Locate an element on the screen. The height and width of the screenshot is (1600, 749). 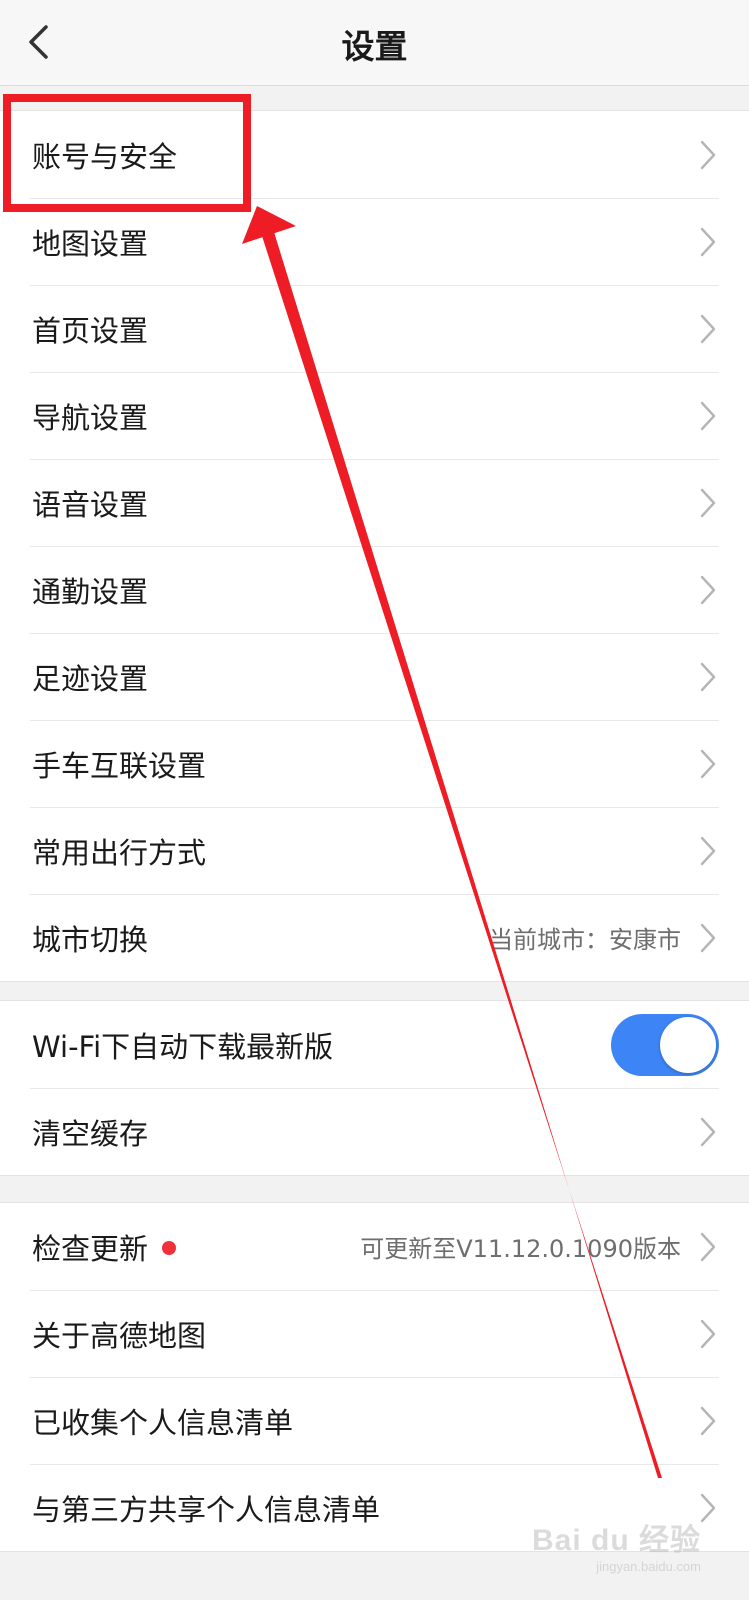
settings-item-commute-settings: 通勤设置 is located at coordinates (374, 589).